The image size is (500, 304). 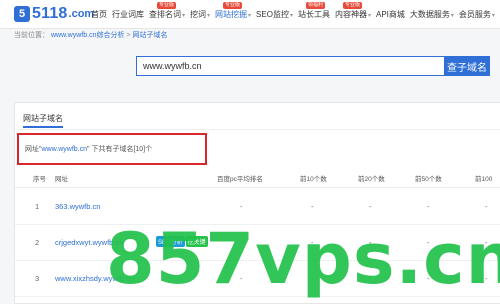 I want to click on top100-value: -, so click(x=486, y=206).